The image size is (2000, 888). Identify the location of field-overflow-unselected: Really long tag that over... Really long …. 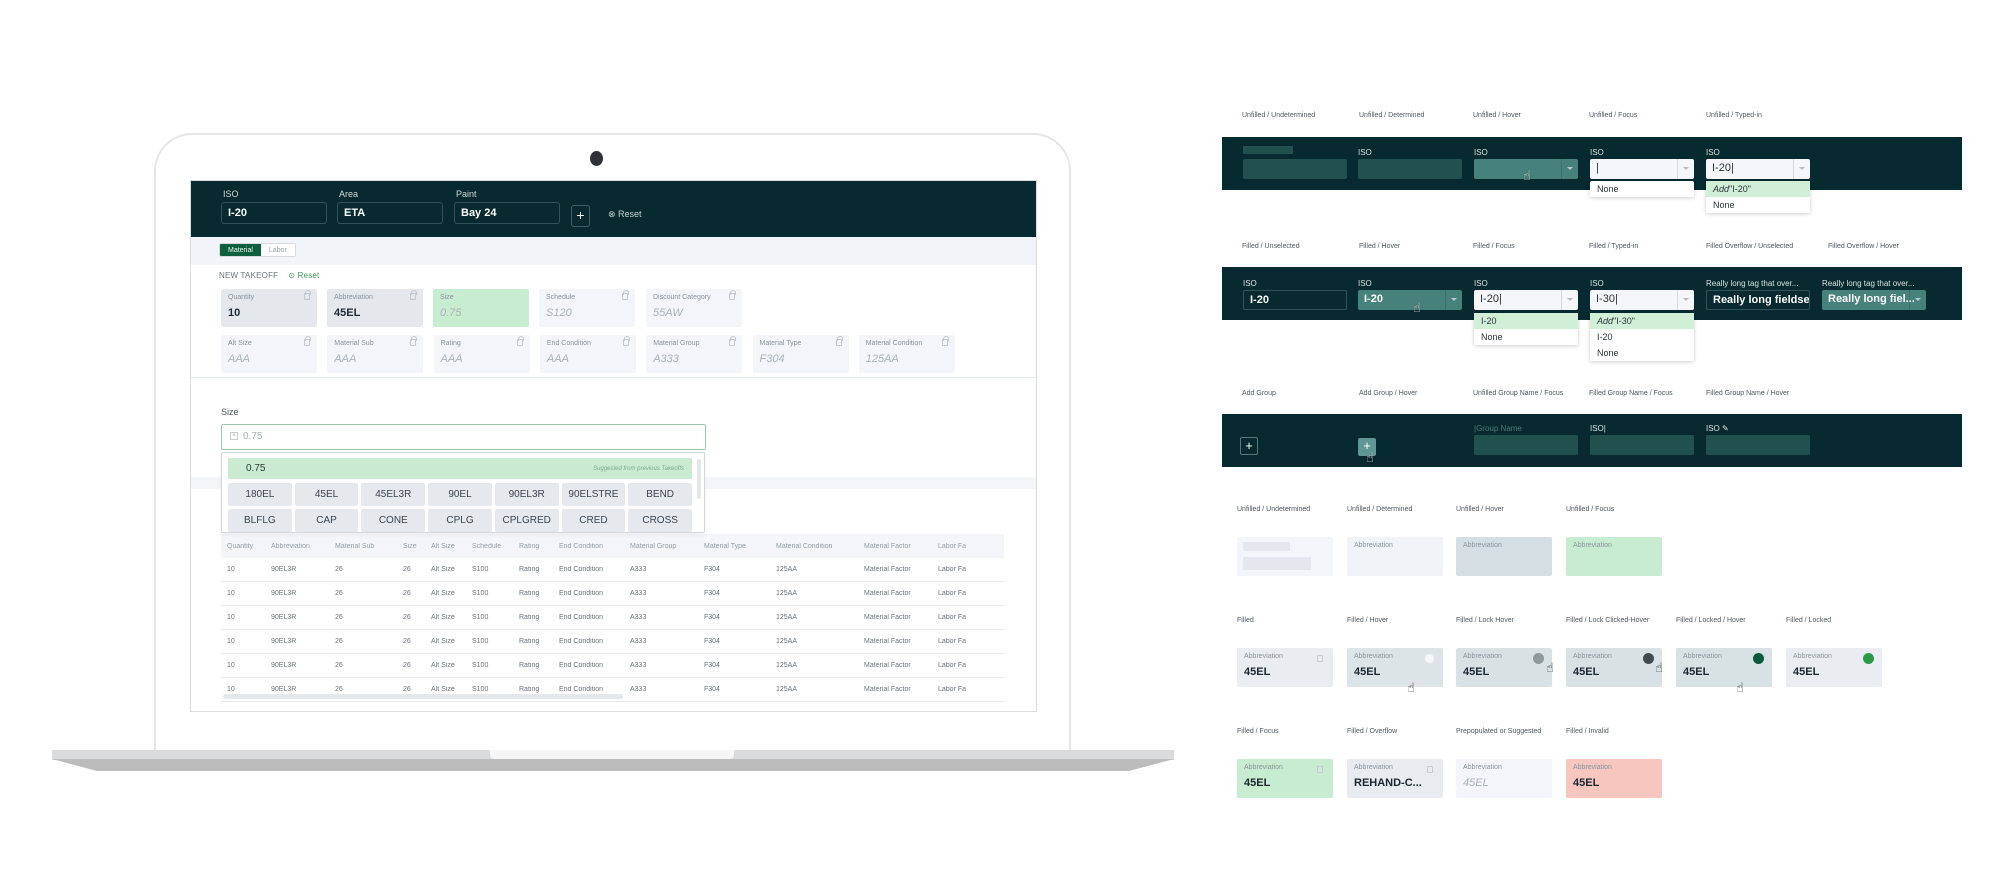
(1758, 294).